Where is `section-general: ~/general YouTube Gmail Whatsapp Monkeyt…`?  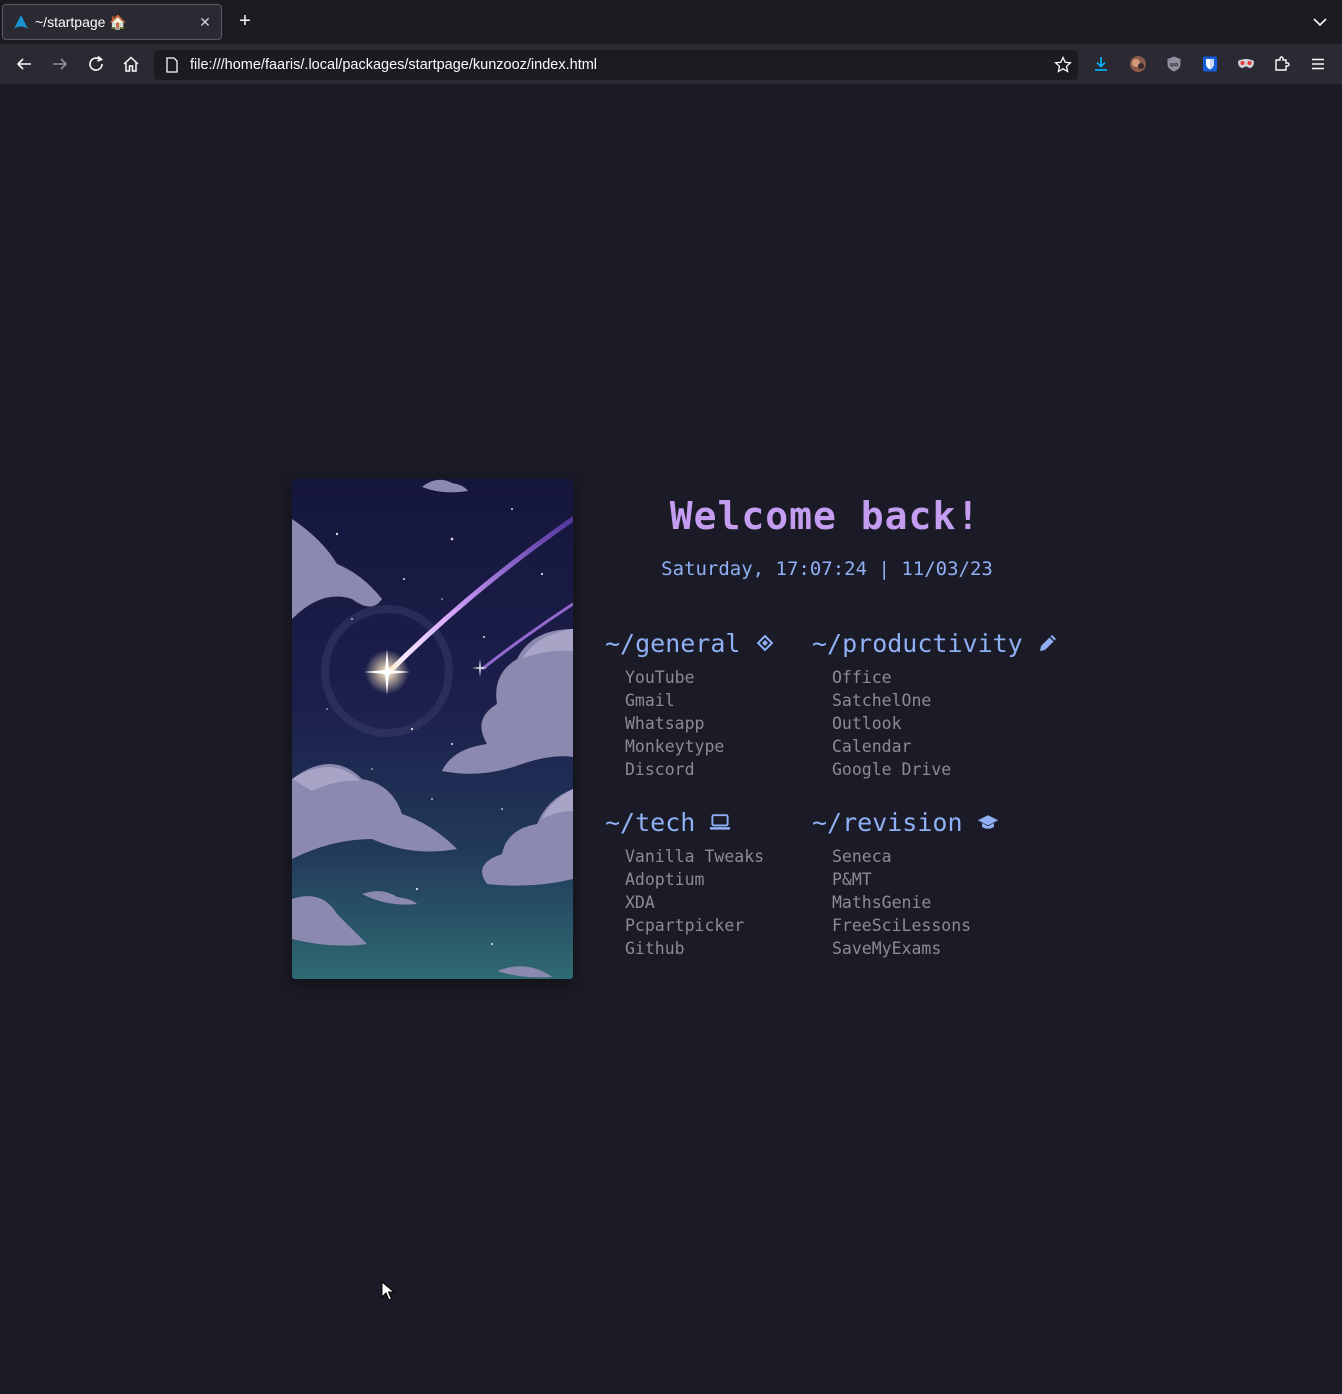 section-general: ~/general YouTube Gmail Whatsapp Monkeyt… is located at coordinates (690, 703).